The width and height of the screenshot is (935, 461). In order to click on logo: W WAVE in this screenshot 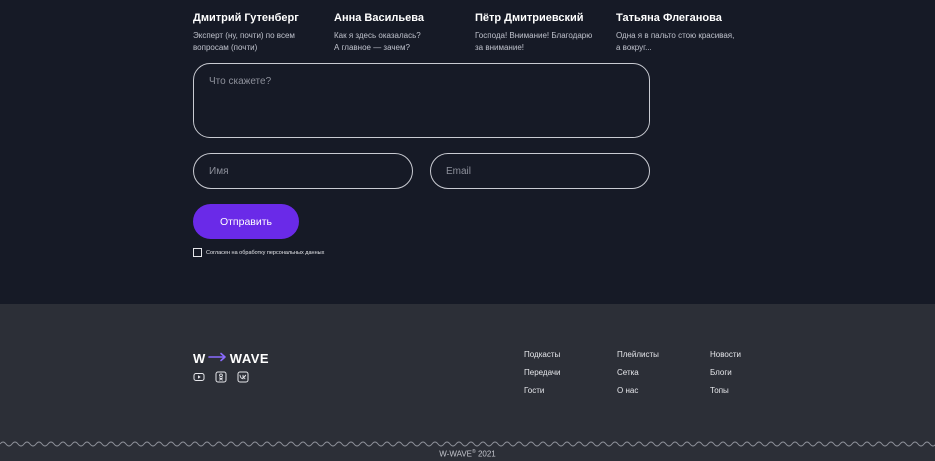, I will do `click(231, 358)`.